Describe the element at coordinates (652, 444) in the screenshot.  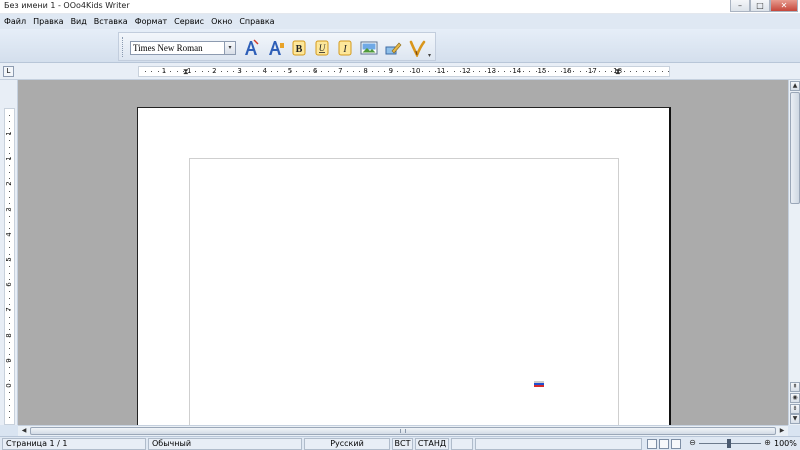
I see `single-page-view-icon` at that location.